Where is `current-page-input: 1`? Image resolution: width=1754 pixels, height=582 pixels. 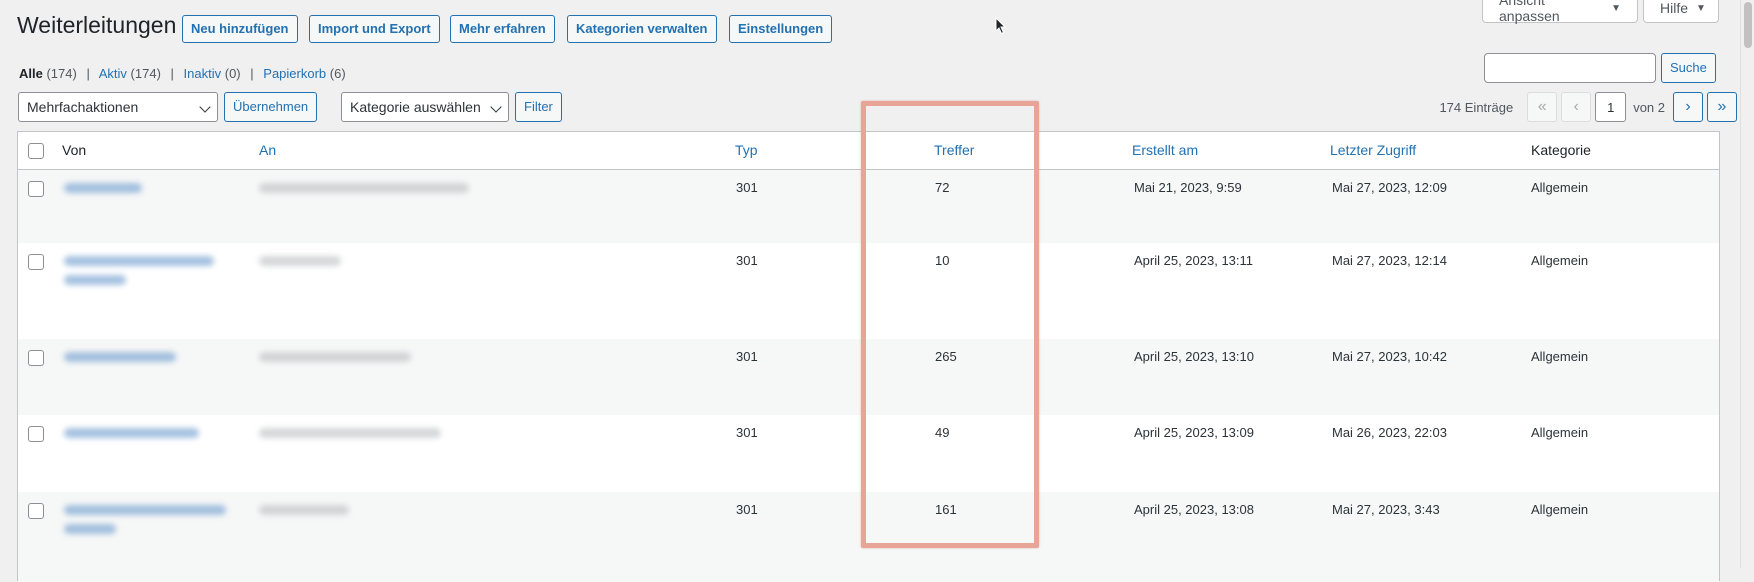
current-page-input: 1 is located at coordinates (1611, 107).